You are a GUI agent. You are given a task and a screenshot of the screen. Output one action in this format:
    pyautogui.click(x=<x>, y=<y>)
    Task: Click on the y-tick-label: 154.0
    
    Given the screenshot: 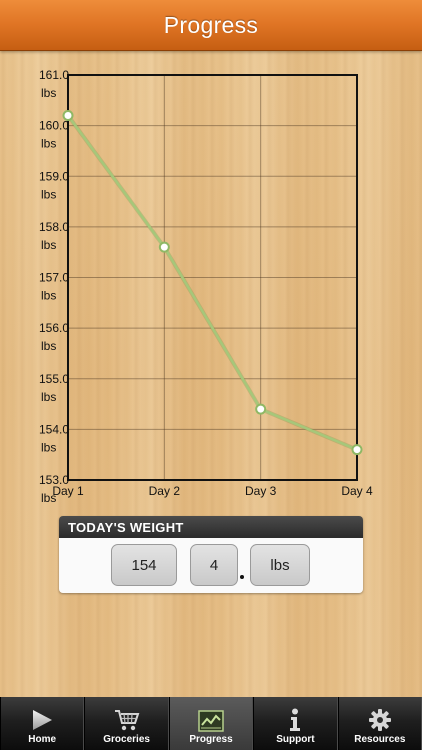 What is the action you would take?
    pyautogui.click(x=54, y=429)
    